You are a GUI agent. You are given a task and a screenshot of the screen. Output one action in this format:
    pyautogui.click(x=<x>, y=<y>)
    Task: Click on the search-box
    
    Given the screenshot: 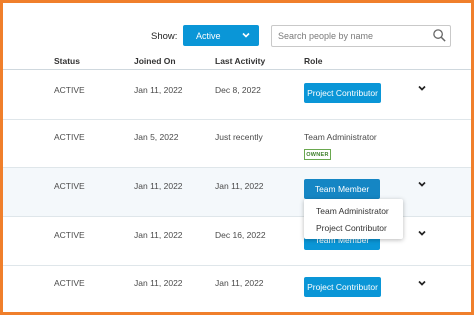 What is the action you would take?
    pyautogui.click(x=361, y=36)
    